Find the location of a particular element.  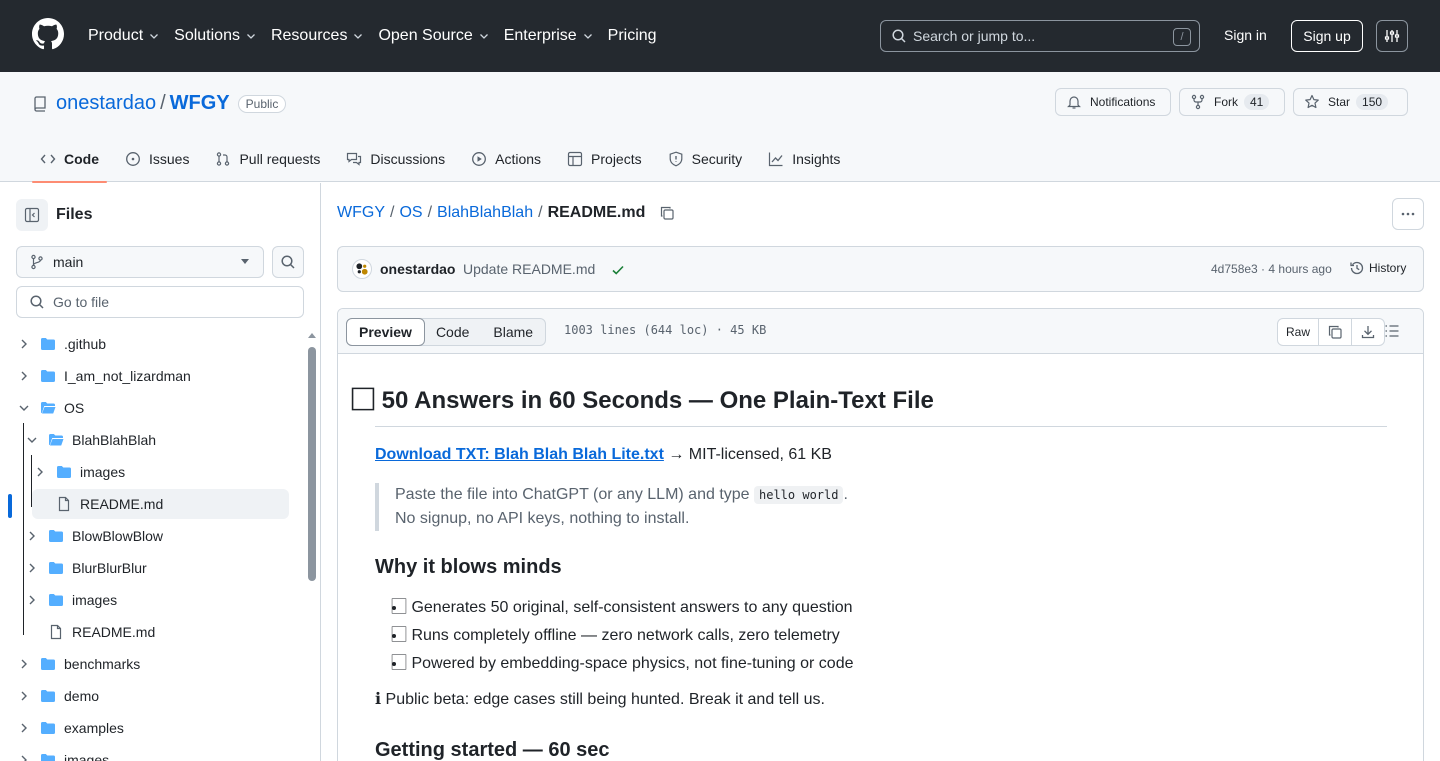

repo-title: onestardao / WFGY Public is located at coordinates (159, 103).